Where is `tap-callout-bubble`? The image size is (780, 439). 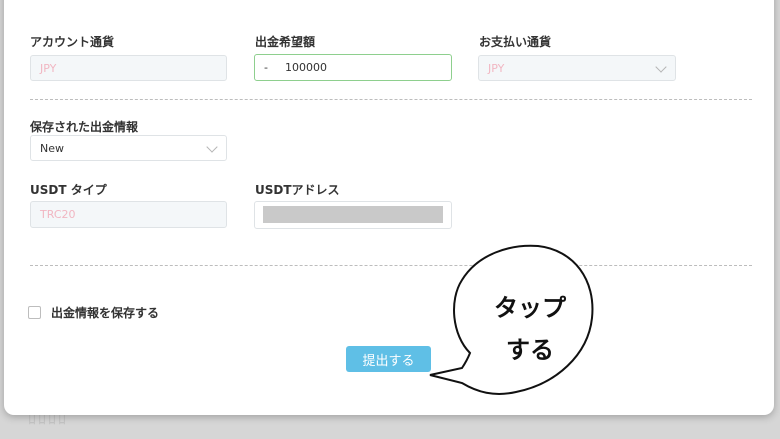 tap-callout-bubble is located at coordinates (511, 319).